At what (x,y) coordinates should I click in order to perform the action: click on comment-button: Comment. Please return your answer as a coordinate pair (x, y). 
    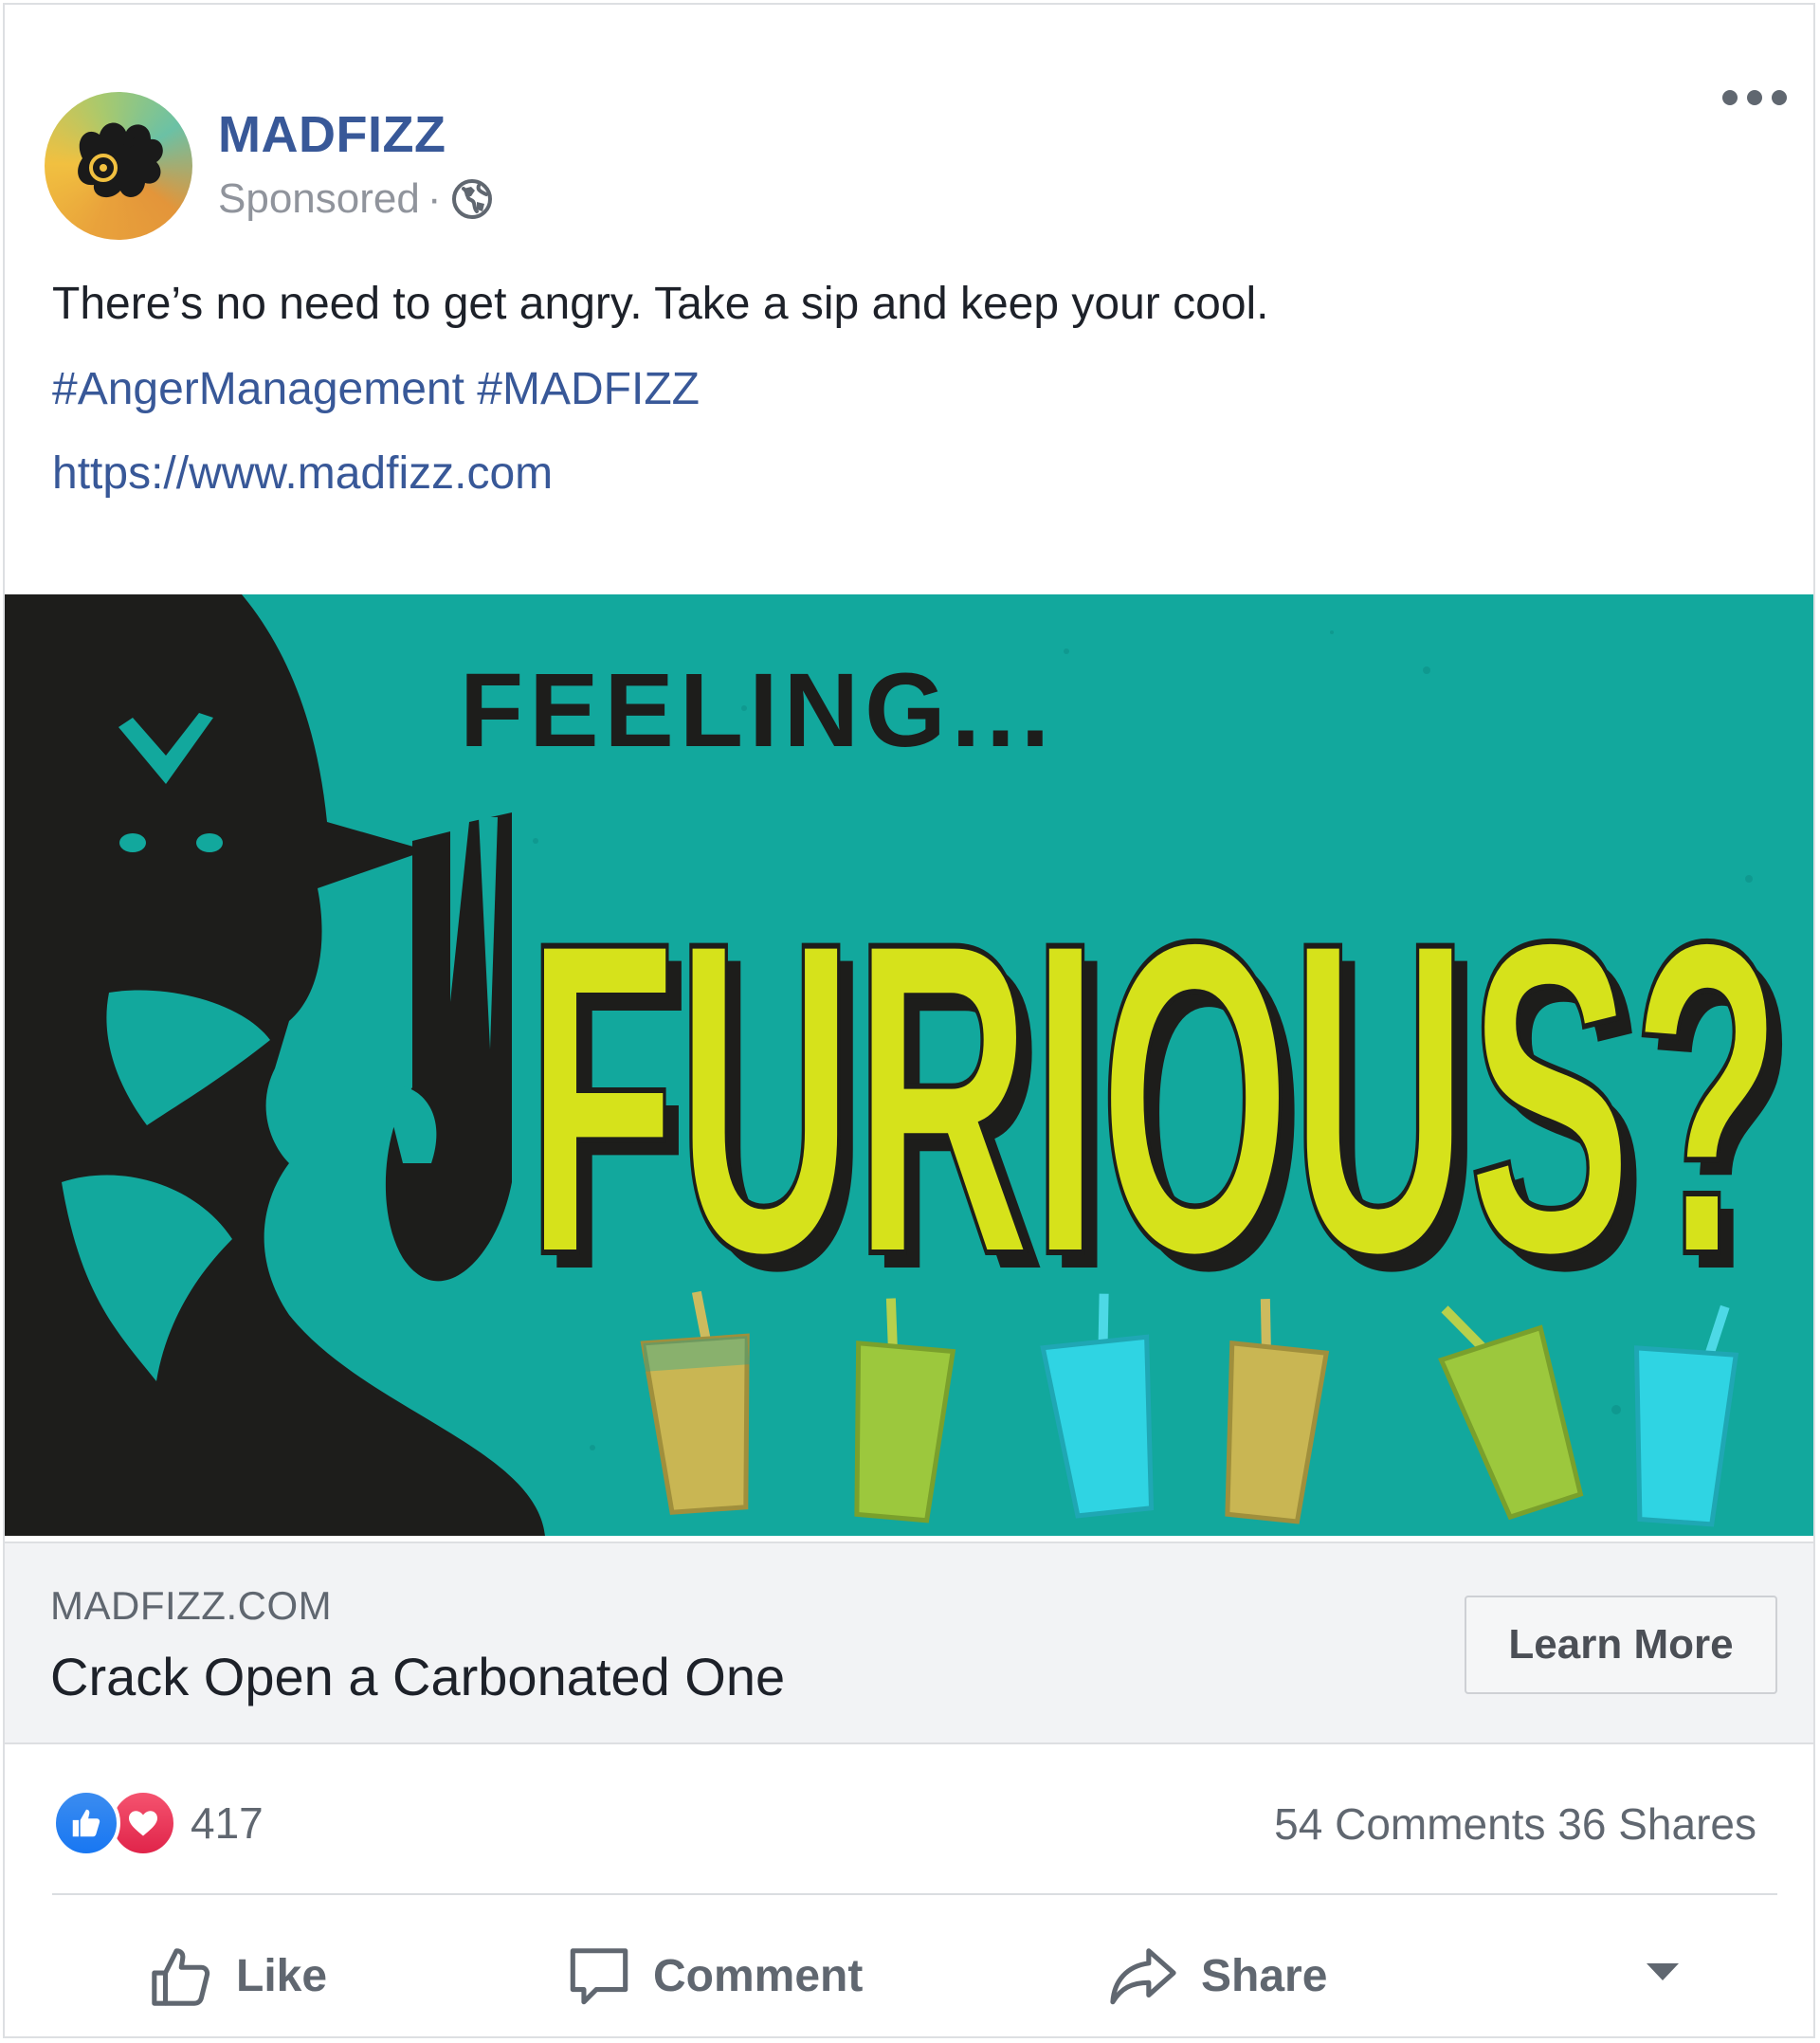
    Looking at the image, I should click on (714, 1976).